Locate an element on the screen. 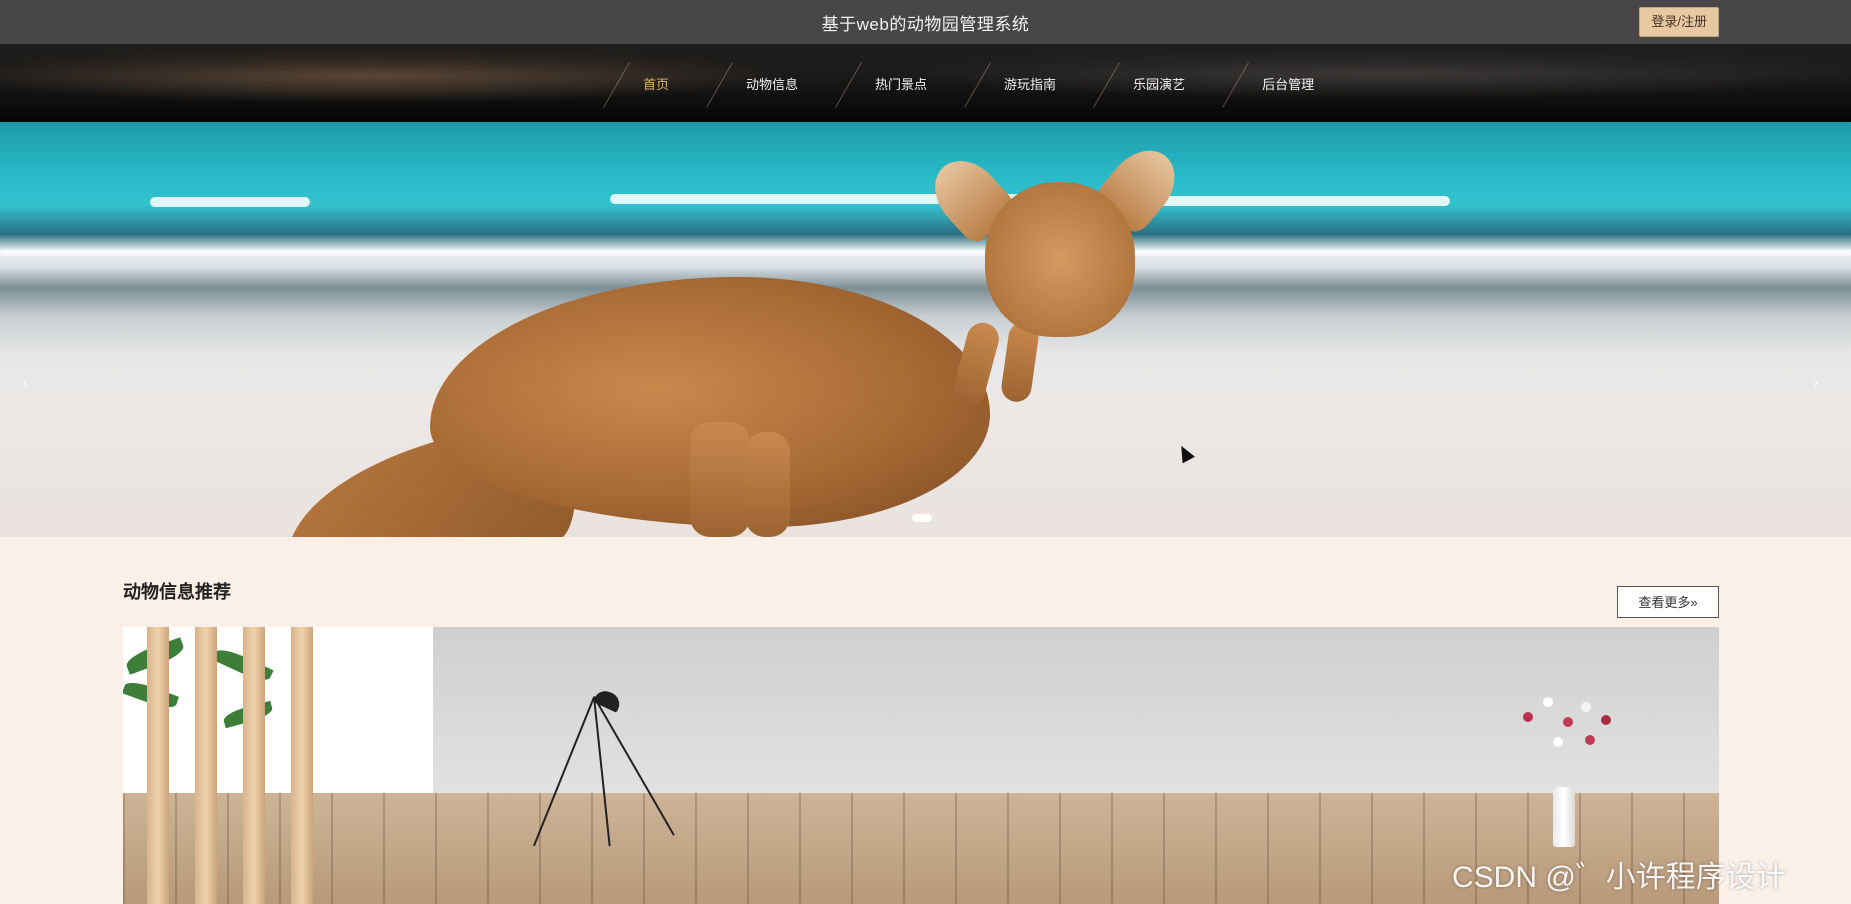  nav-item-visit-guide: 游玩指南 is located at coordinates (1023, 83).